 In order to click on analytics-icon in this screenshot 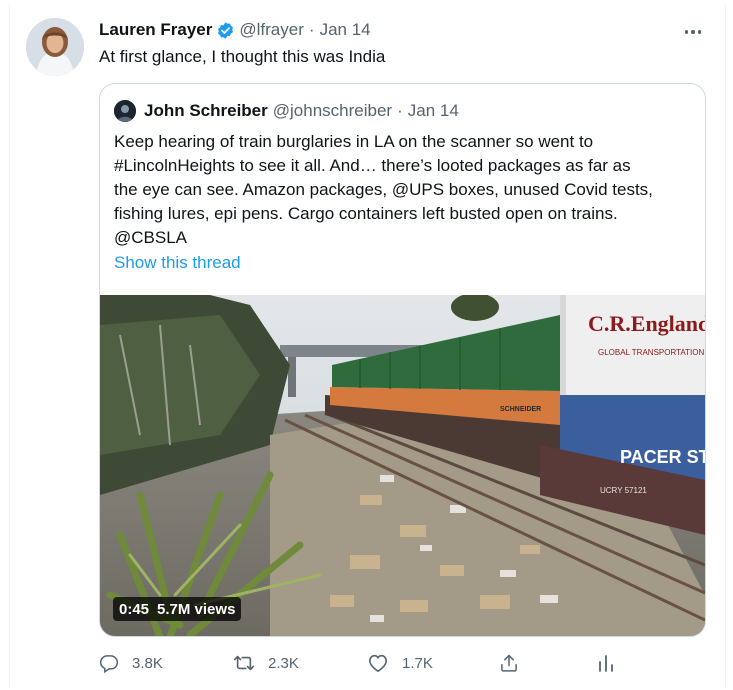, I will do `click(606, 663)`.